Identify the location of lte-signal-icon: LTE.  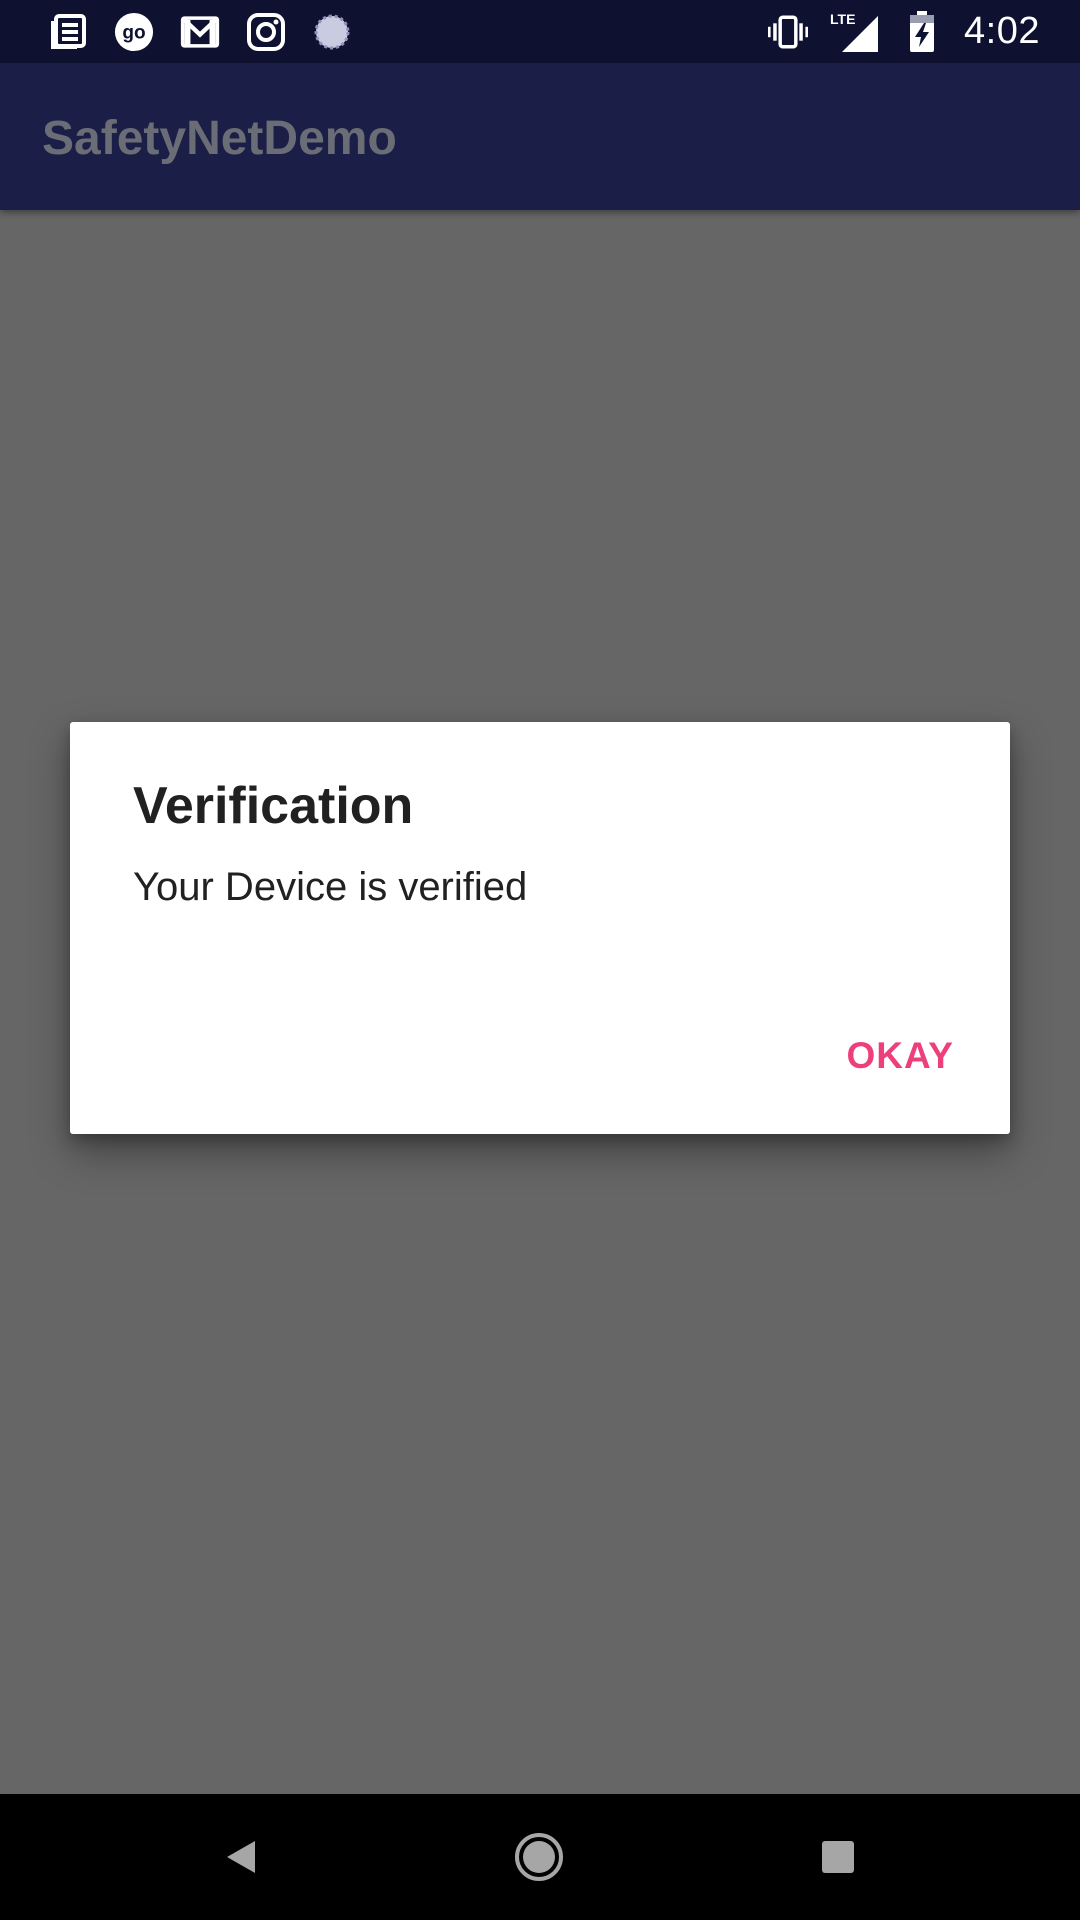
(855, 31).